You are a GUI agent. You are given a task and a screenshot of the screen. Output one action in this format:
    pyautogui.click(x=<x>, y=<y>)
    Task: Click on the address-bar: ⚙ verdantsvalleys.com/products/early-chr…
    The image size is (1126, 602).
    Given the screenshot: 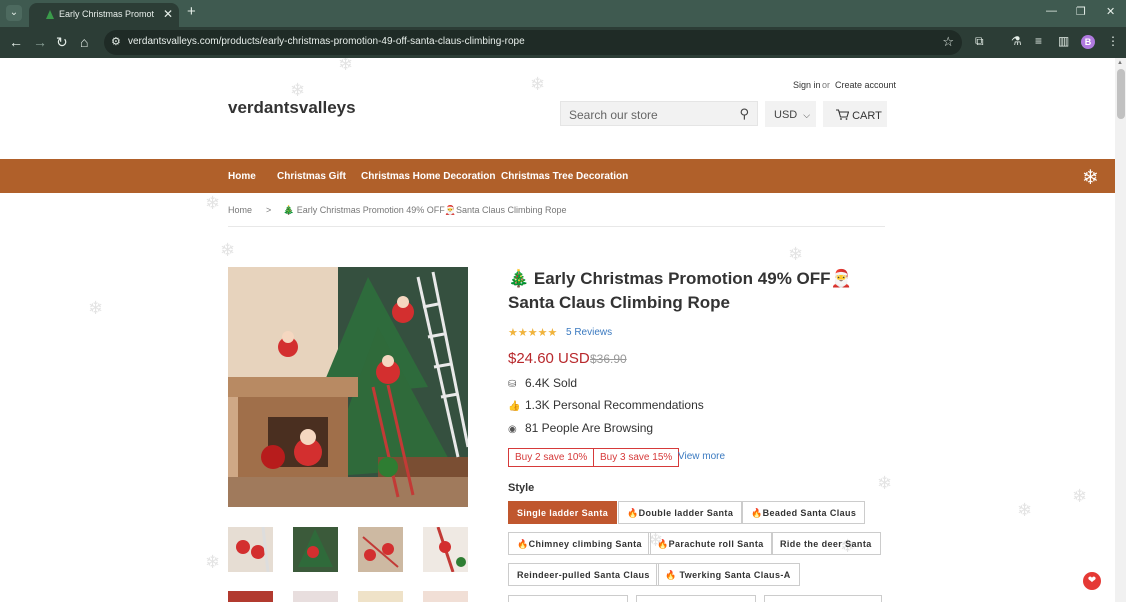 What is the action you would take?
    pyautogui.click(x=533, y=42)
    